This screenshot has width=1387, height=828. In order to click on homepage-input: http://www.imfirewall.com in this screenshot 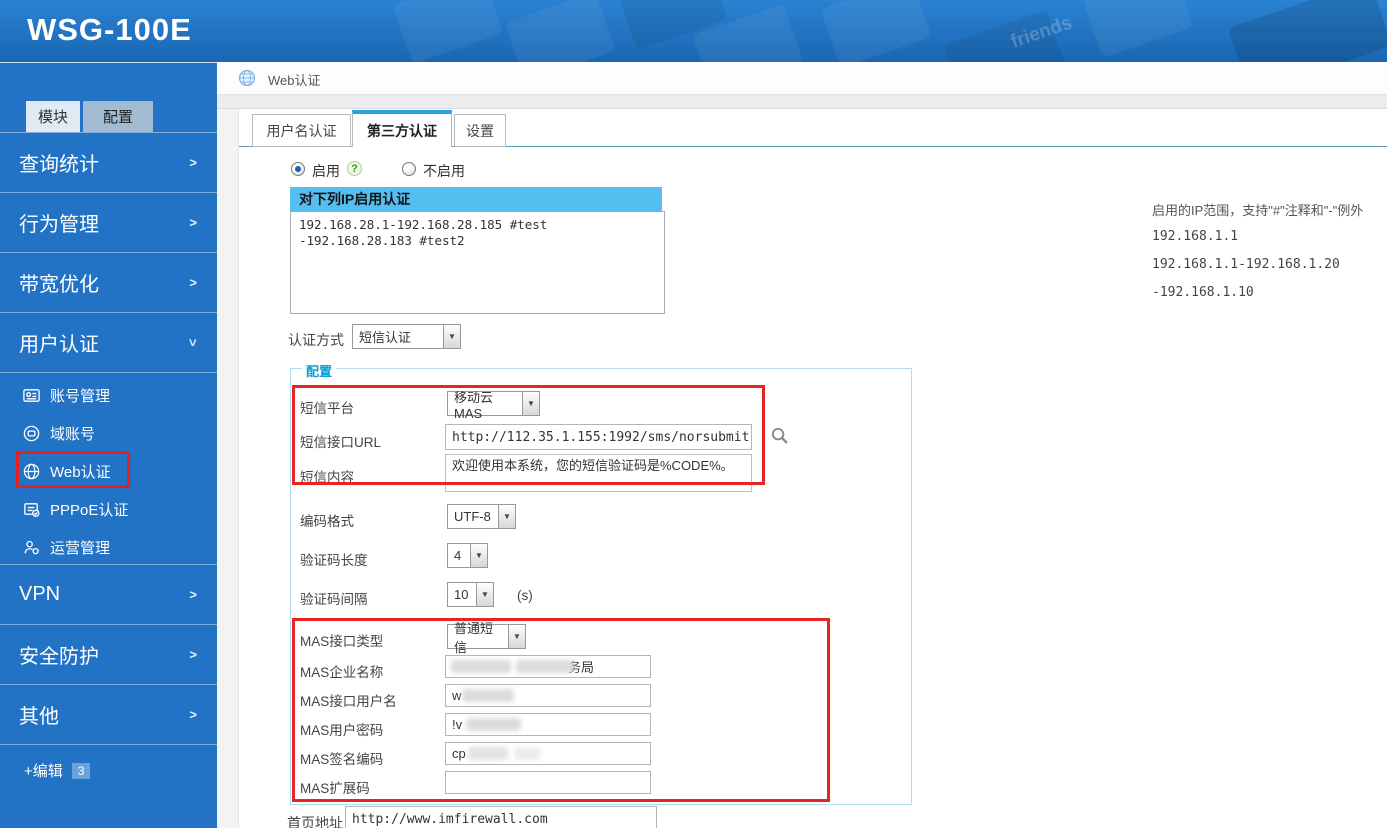, I will do `click(501, 817)`.